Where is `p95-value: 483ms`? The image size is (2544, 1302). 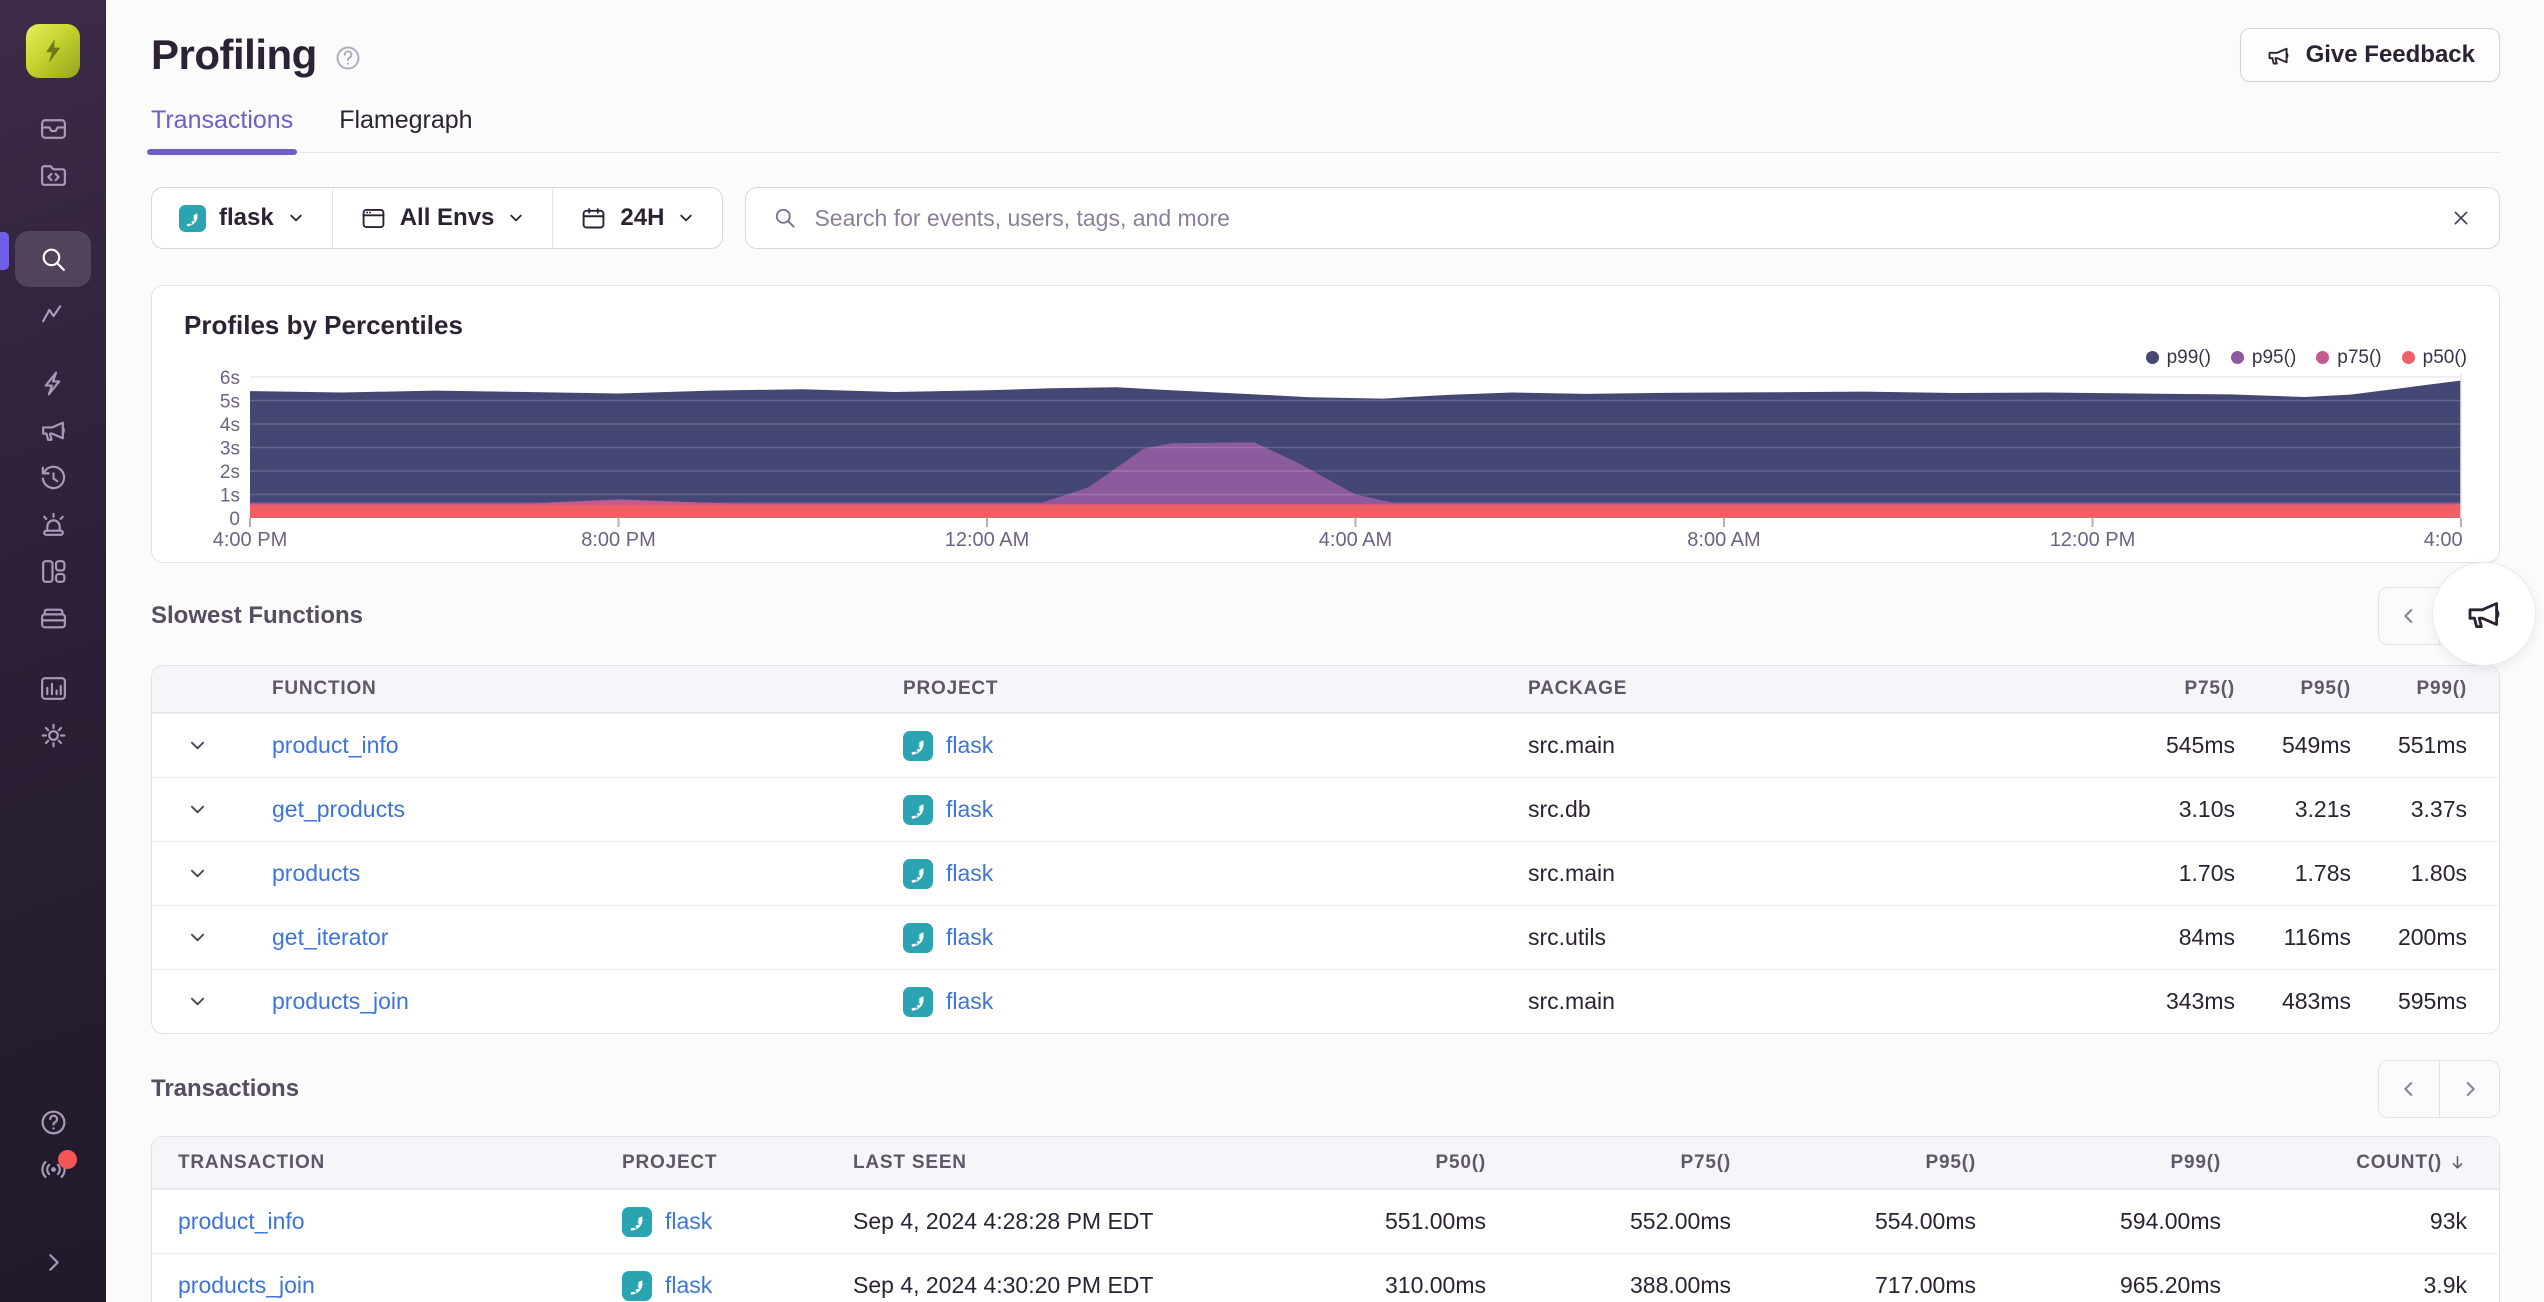 p95-value: 483ms is located at coordinates (2316, 1001).